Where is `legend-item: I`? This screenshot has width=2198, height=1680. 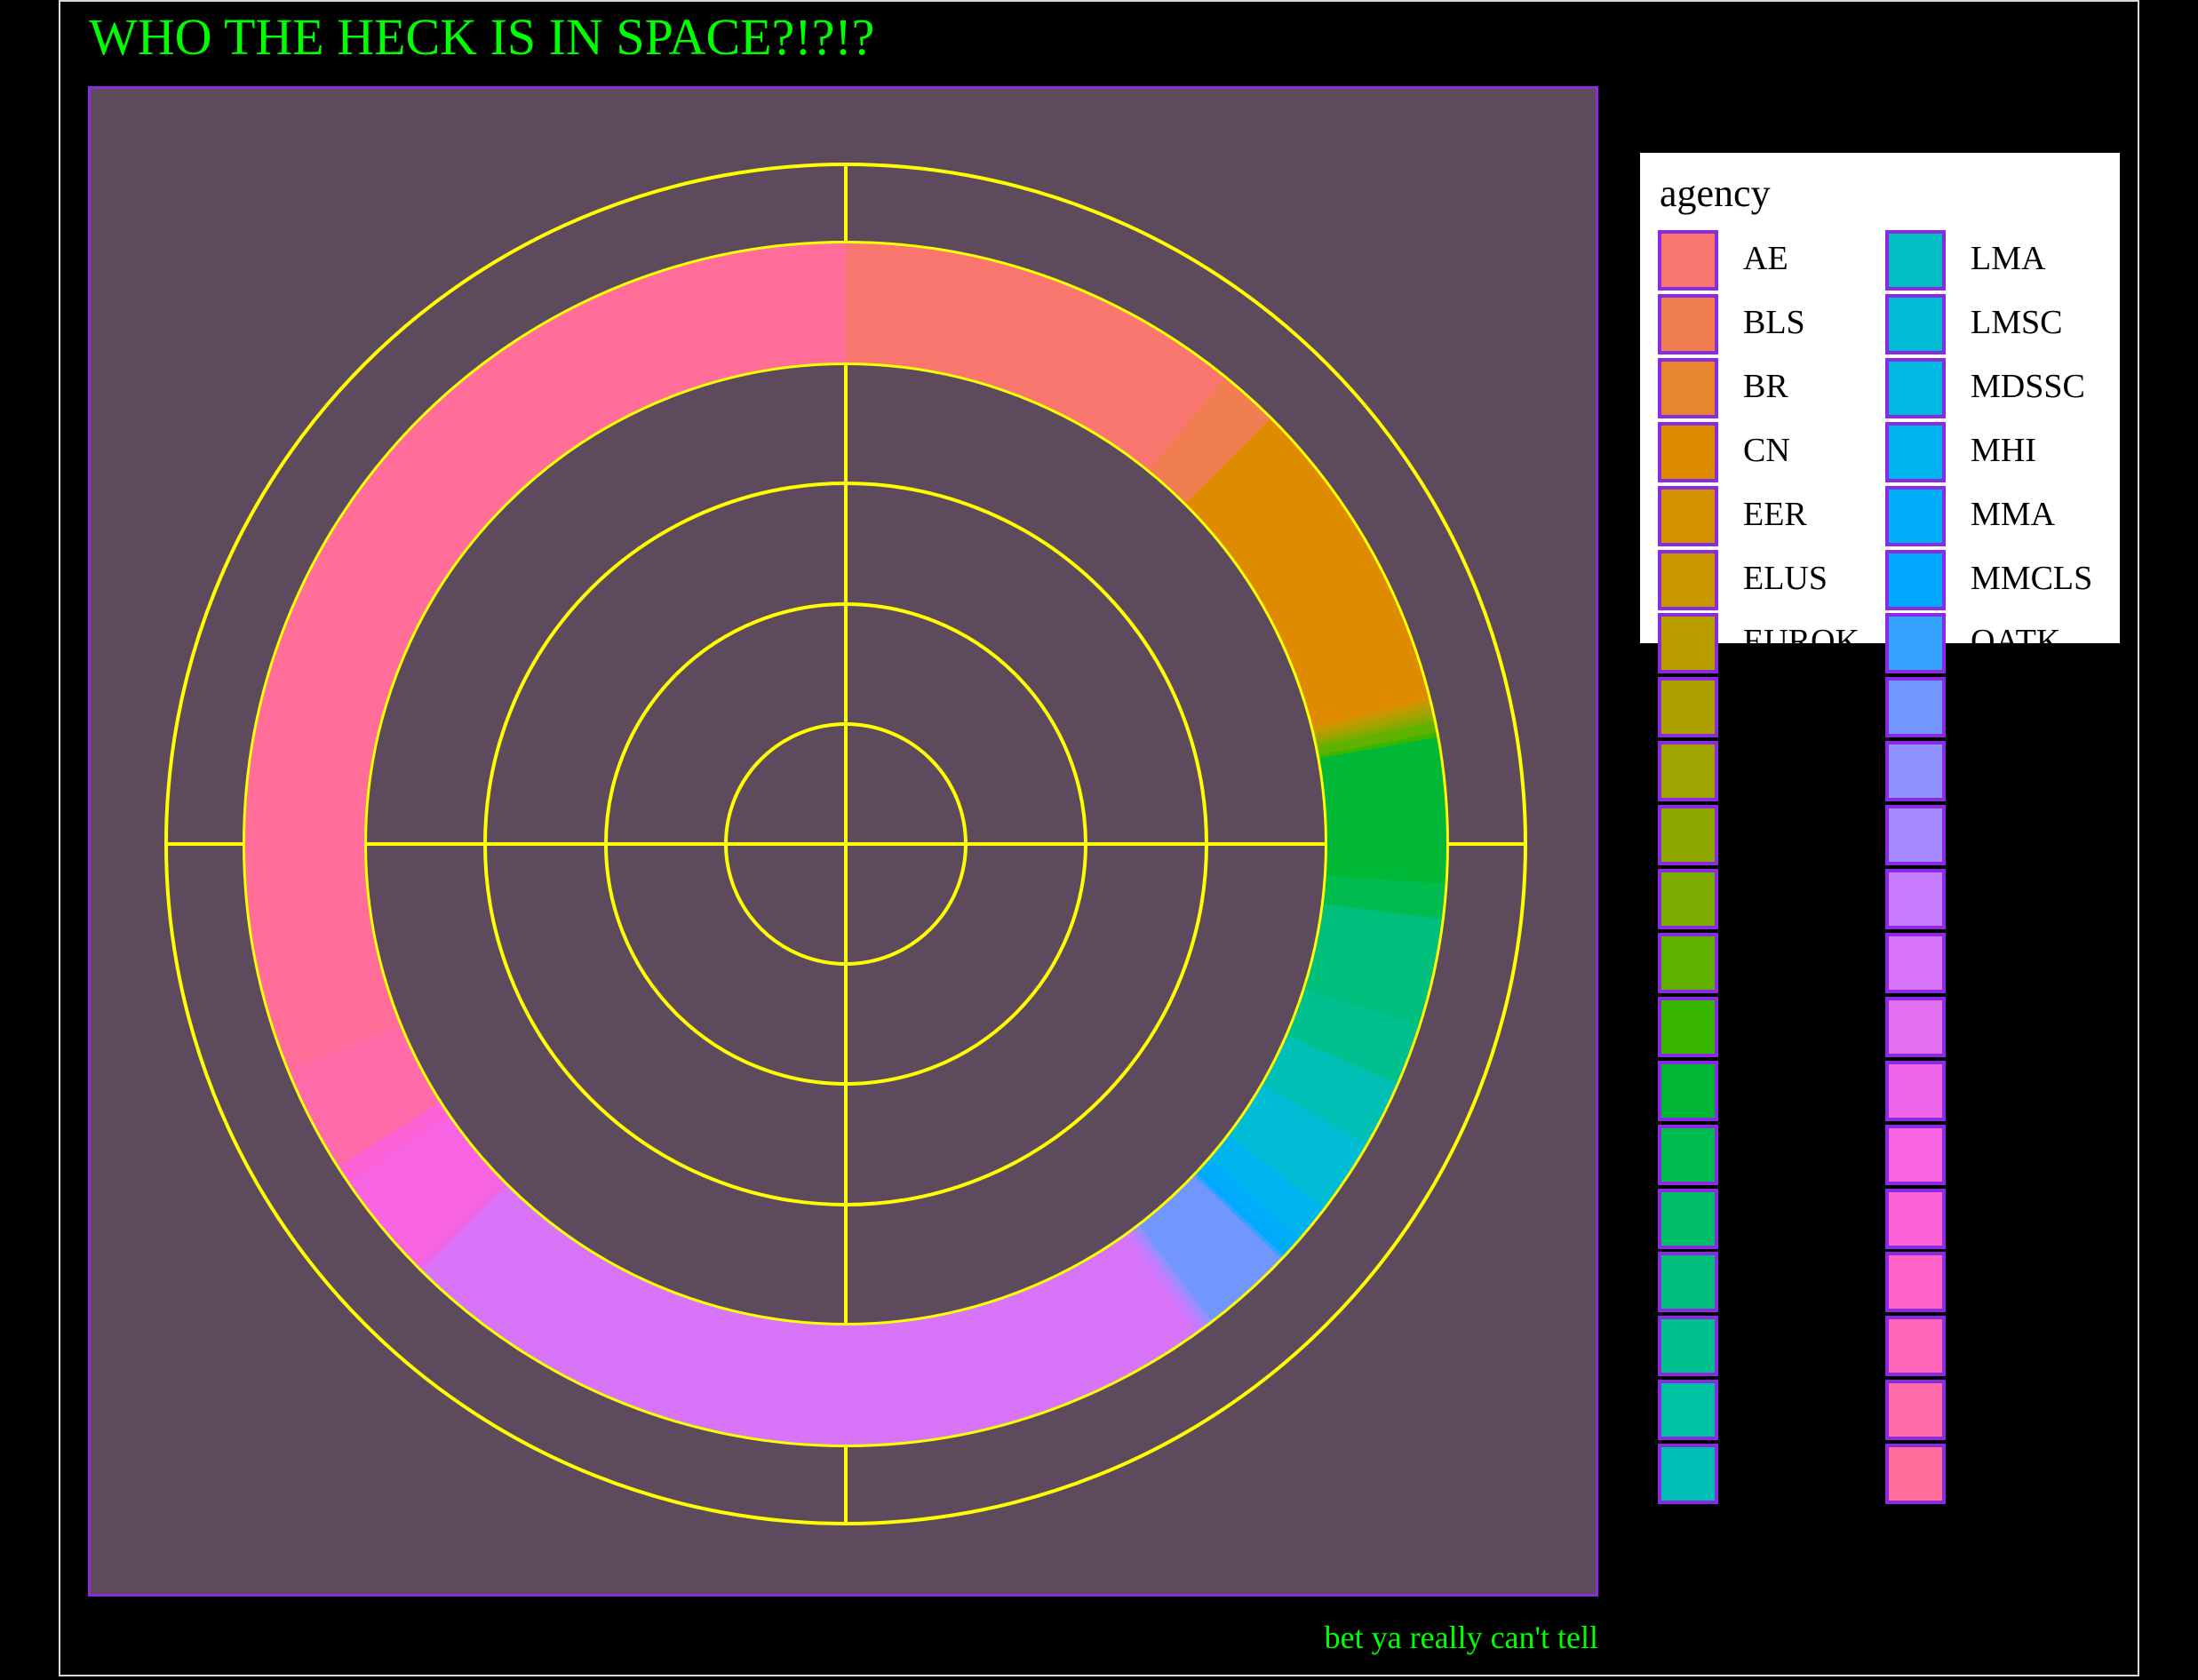 legend-item: I is located at coordinates (1771, 837).